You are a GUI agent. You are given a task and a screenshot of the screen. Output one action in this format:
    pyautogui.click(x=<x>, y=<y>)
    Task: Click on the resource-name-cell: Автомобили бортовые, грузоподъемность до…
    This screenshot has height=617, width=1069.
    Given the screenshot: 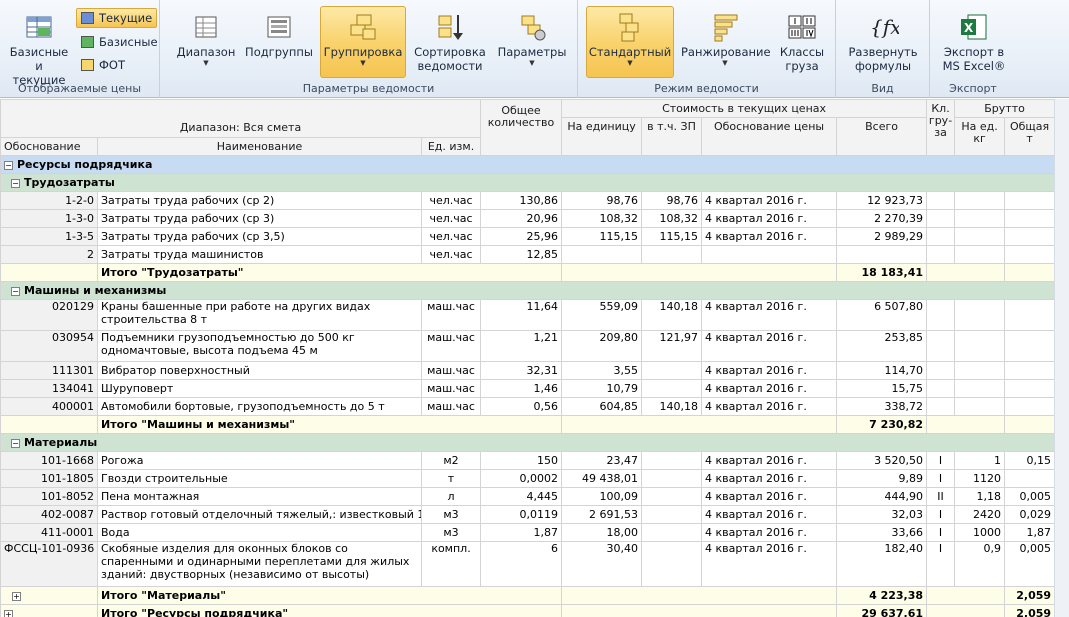 What is the action you would take?
    pyautogui.click(x=259, y=406)
    